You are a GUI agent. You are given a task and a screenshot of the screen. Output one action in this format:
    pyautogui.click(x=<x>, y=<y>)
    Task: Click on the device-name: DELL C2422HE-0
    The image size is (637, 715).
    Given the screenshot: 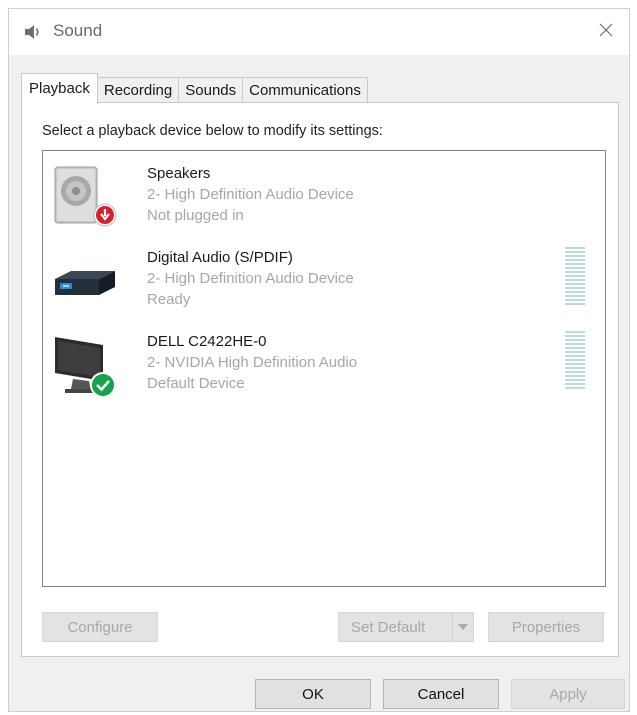 What is the action you would take?
    pyautogui.click(x=207, y=341)
    